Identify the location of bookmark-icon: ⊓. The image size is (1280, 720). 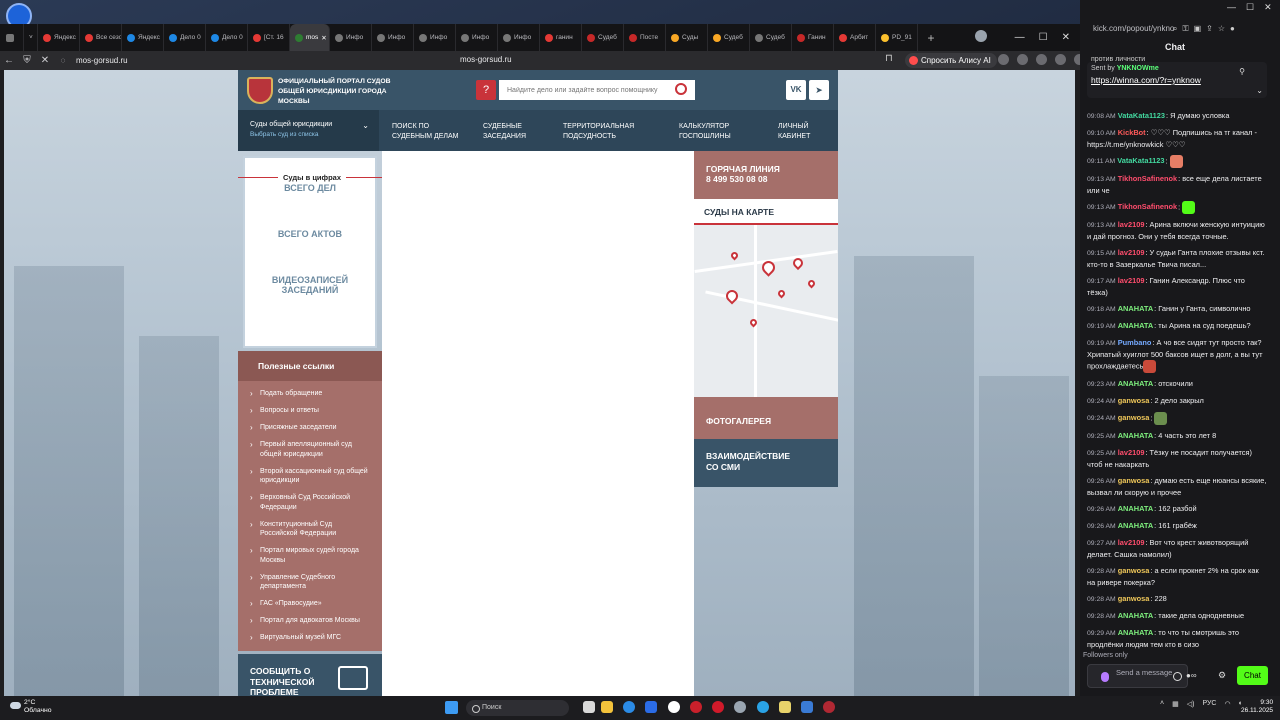
(889, 58).